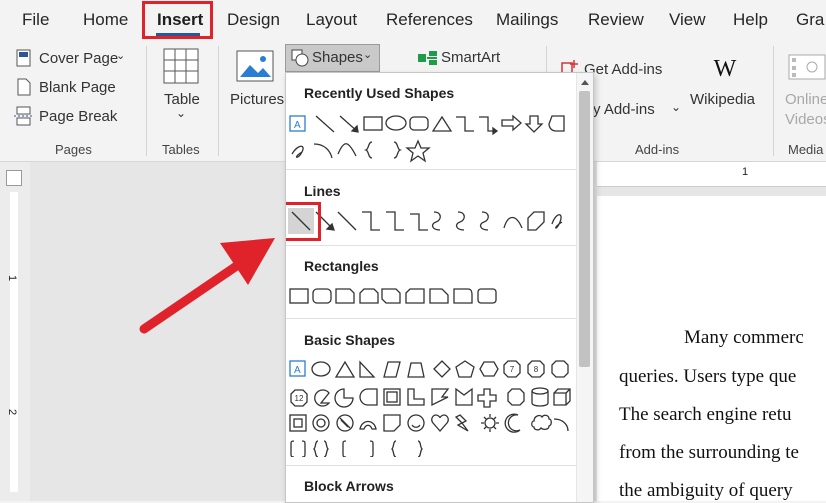 The height and width of the screenshot is (503, 826). Describe the element at coordinates (322, 191) in the screenshot. I see `section-lines: Lines` at that location.